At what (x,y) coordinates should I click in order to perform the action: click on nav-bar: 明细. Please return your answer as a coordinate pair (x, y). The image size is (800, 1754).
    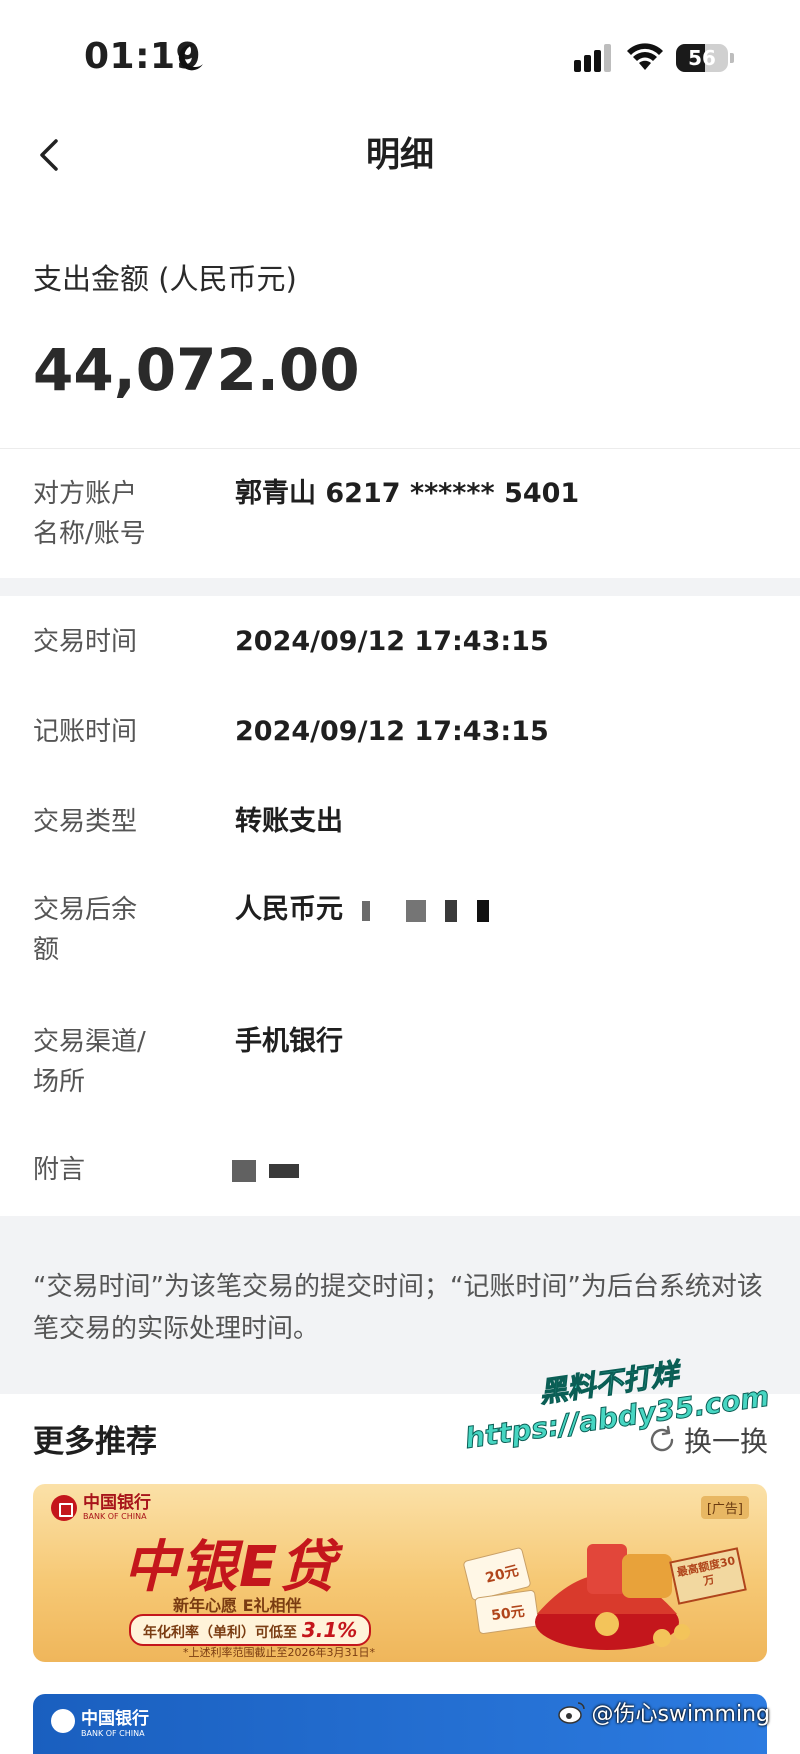
    Looking at the image, I should click on (400, 155).